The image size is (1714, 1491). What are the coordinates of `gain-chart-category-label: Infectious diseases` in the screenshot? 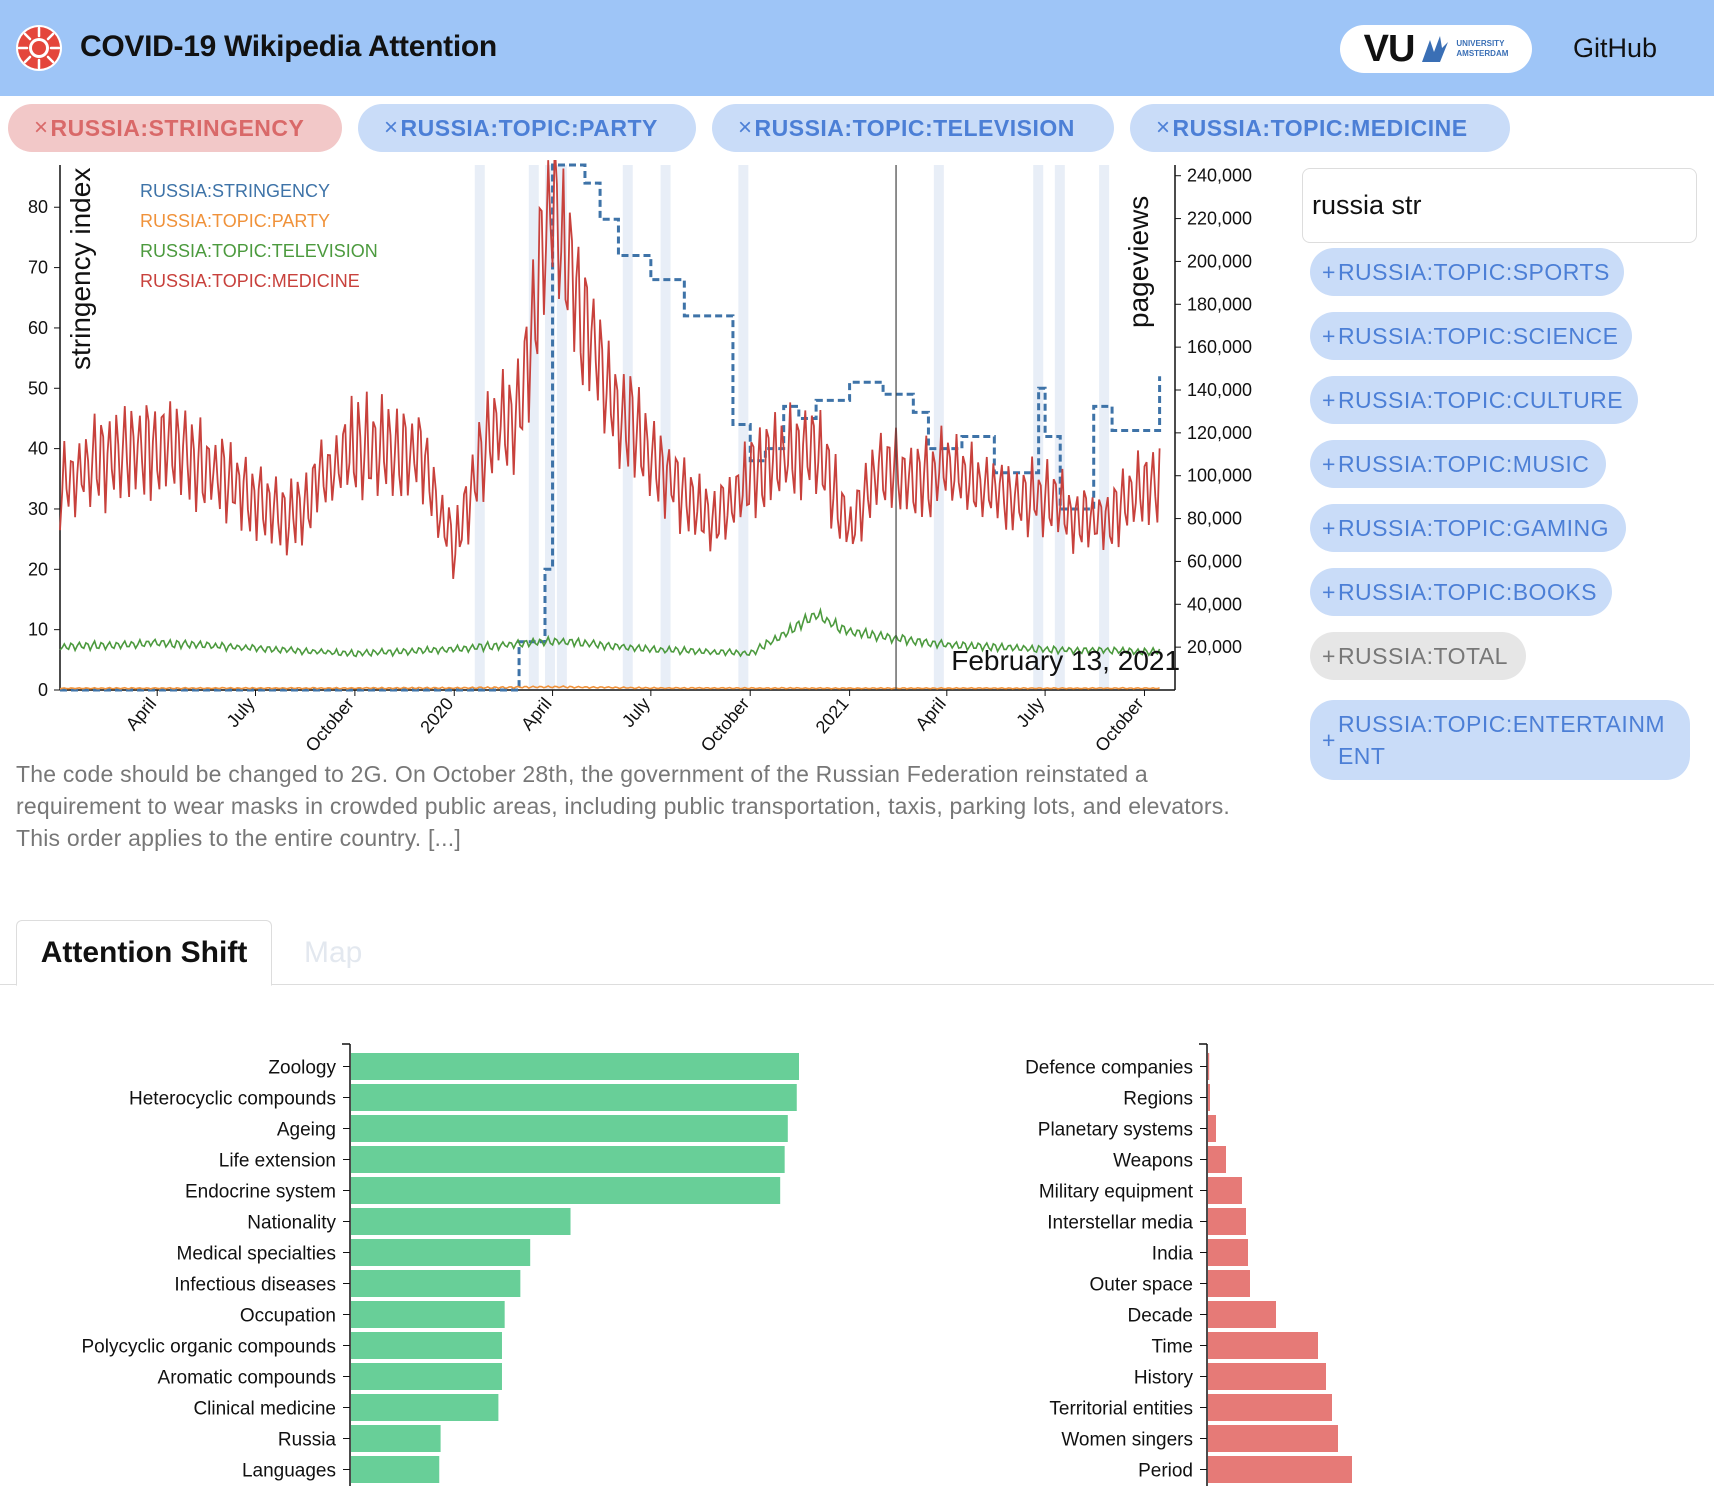 It's located at (255, 1285).